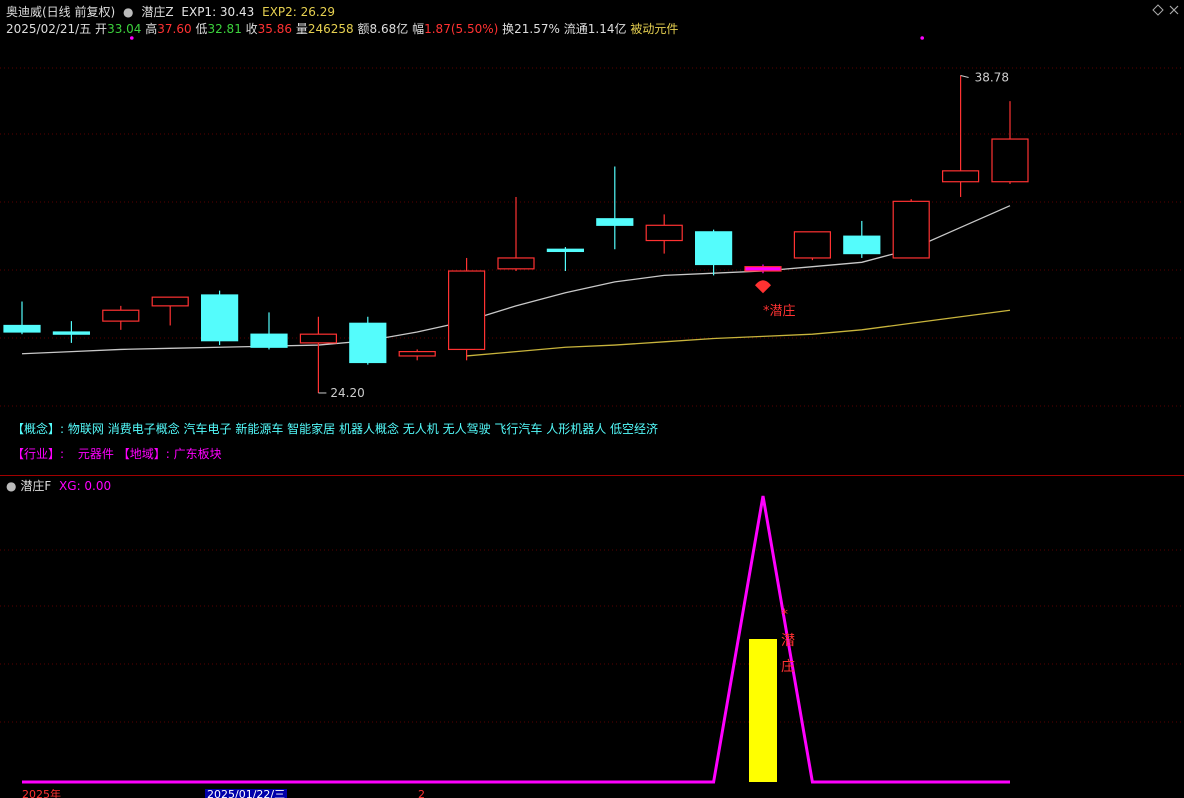 This screenshot has width=1184, height=798. Describe the element at coordinates (143, 454) in the screenshot. I see `region-label: 【地域】:` at that location.